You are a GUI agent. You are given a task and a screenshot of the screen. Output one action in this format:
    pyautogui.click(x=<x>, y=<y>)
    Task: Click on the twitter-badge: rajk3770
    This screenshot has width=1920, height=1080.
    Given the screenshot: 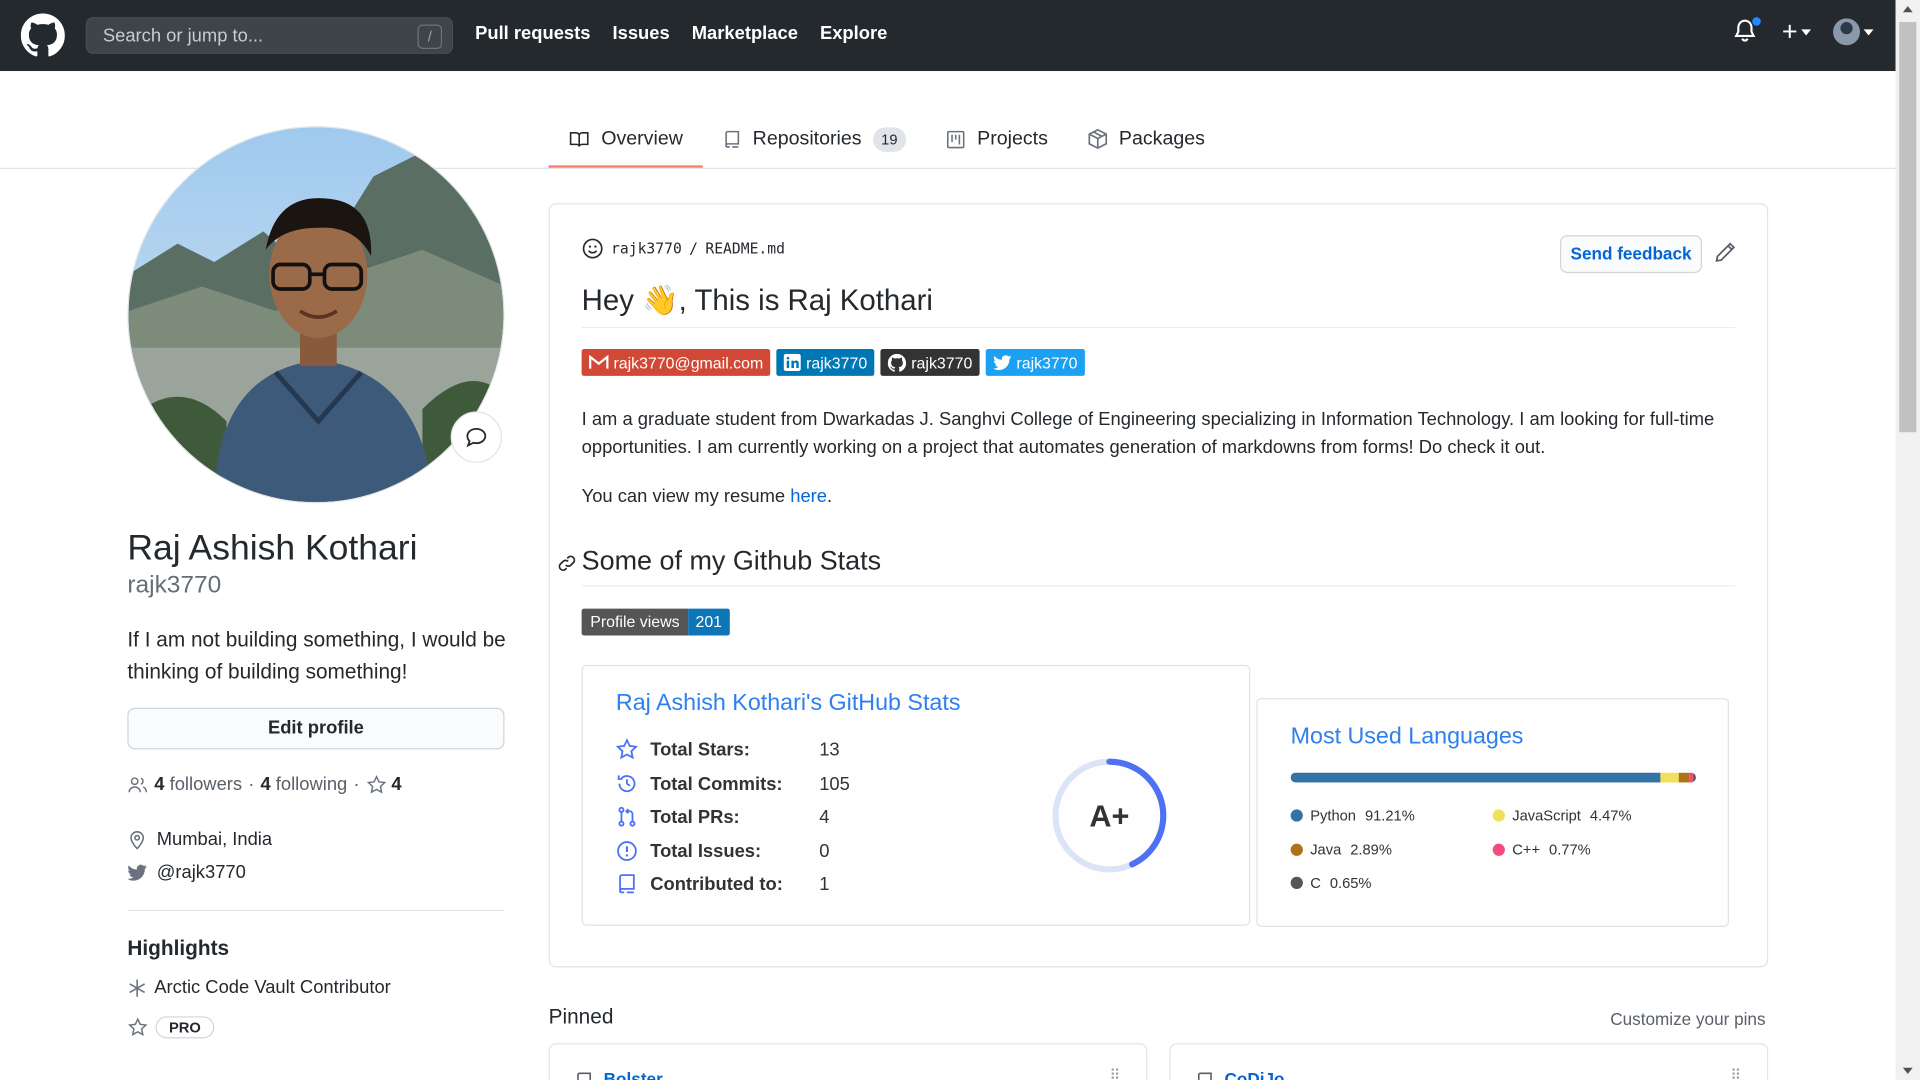 What is the action you would take?
    pyautogui.click(x=1035, y=362)
    